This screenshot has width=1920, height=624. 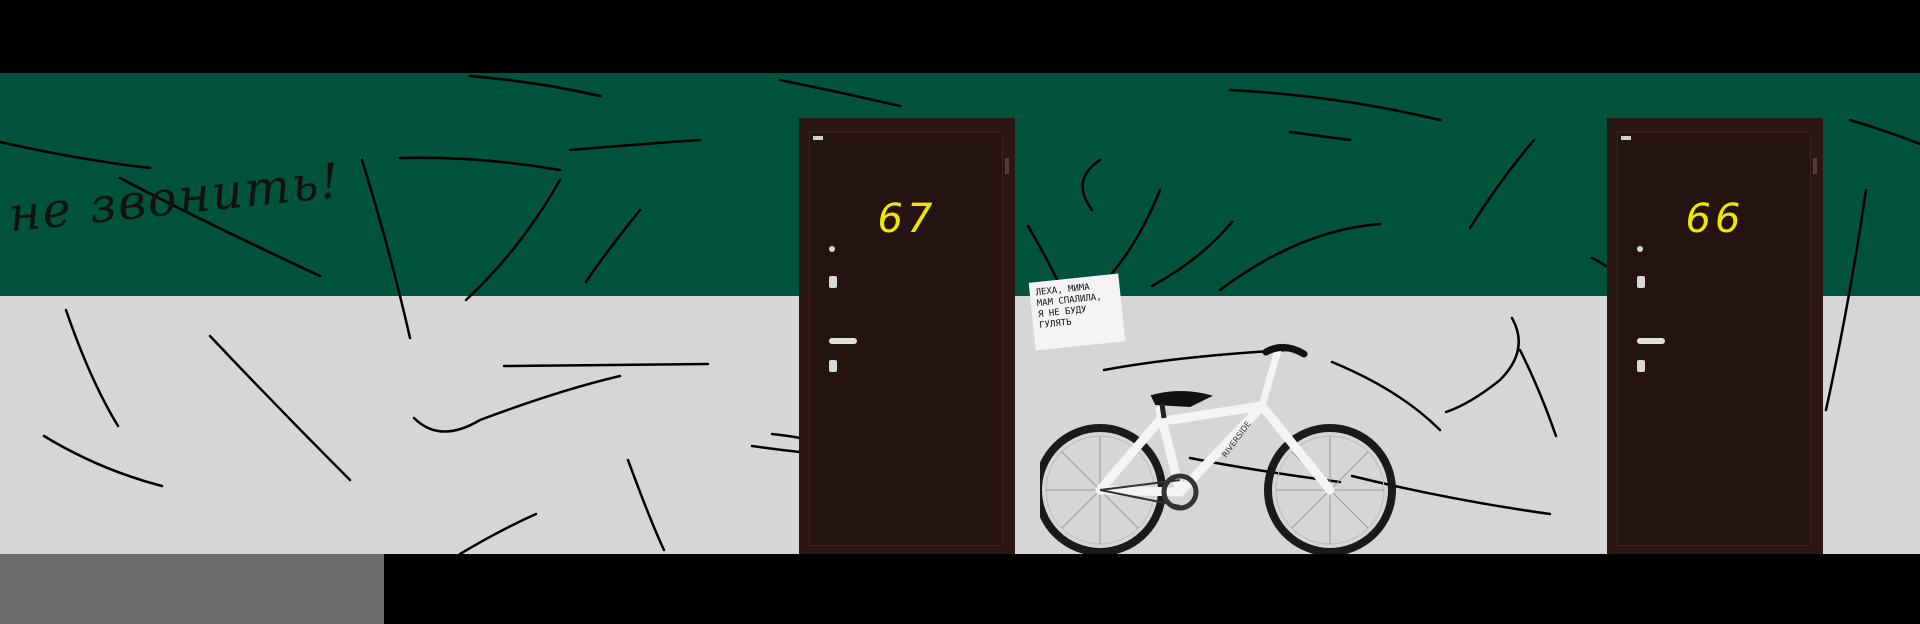 What do you see at coordinates (1285, 351) in the screenshot?
I see `handlebar` at bounding box center [1285, 351].